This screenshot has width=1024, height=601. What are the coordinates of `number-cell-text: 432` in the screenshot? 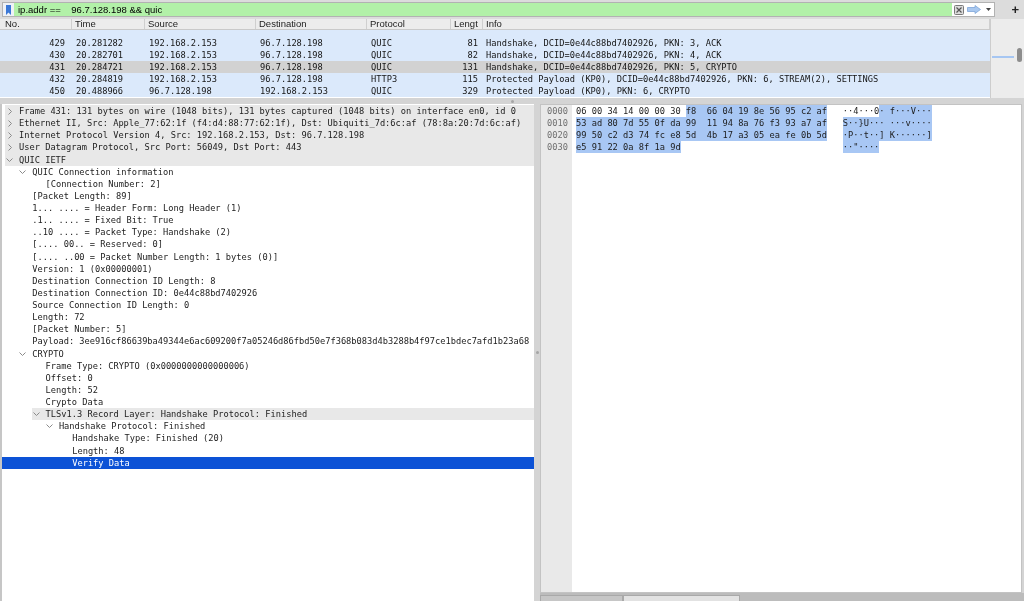 It's located at (57, 79).